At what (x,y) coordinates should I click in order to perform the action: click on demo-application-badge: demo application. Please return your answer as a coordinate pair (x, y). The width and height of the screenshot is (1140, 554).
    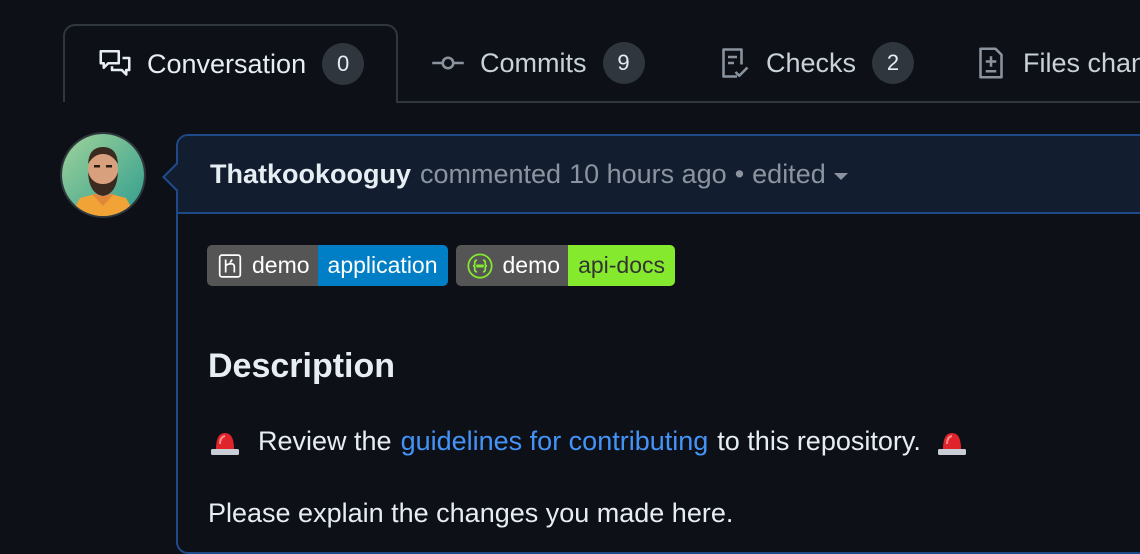
    Looking at the image, I should click on (327, 265).